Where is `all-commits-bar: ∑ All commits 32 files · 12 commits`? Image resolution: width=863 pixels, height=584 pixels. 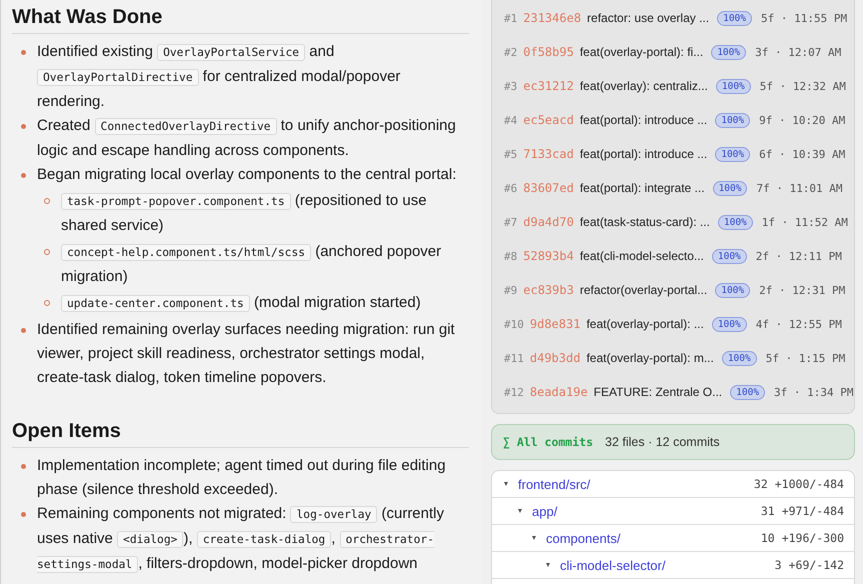 all-commits-bar: ∑ All commits 32 files · 12 commits is located at coordinates (673, 442).